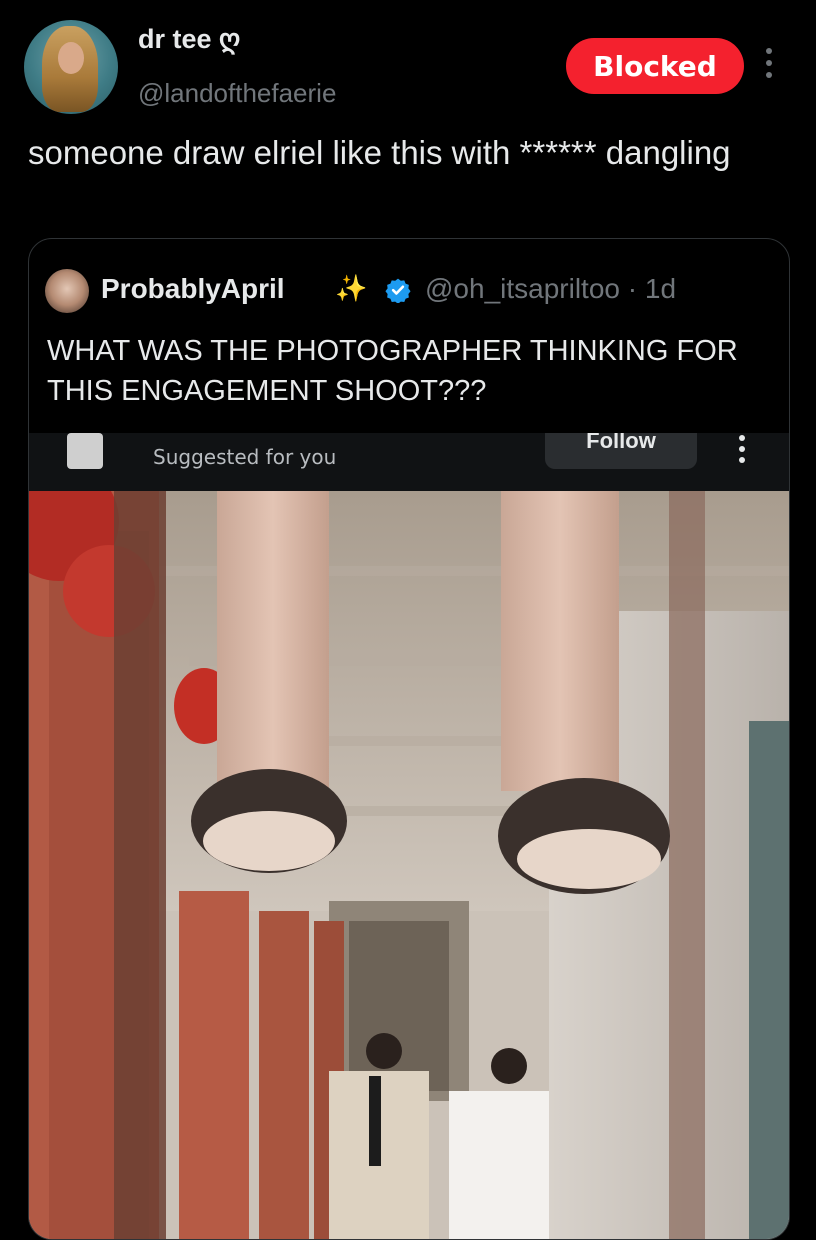 The height and width of the screenshot is (1240, 816). What do you see at coordinates (237, 93) in the screenshot?
I see `author-handle: @landofthefaerie` at bounding box center [237, 93].